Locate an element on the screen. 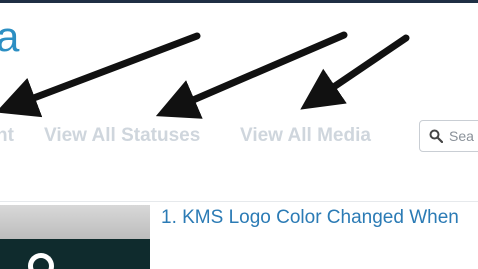 The width and height of the screenshot is (478, 269). content-divider is located at coordinates (239, 201).